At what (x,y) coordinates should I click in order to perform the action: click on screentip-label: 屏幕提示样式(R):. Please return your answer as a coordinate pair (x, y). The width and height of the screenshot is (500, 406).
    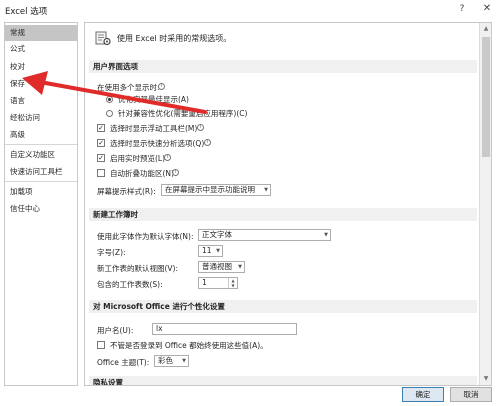
    Looking at the image, I should click on (126, 191).